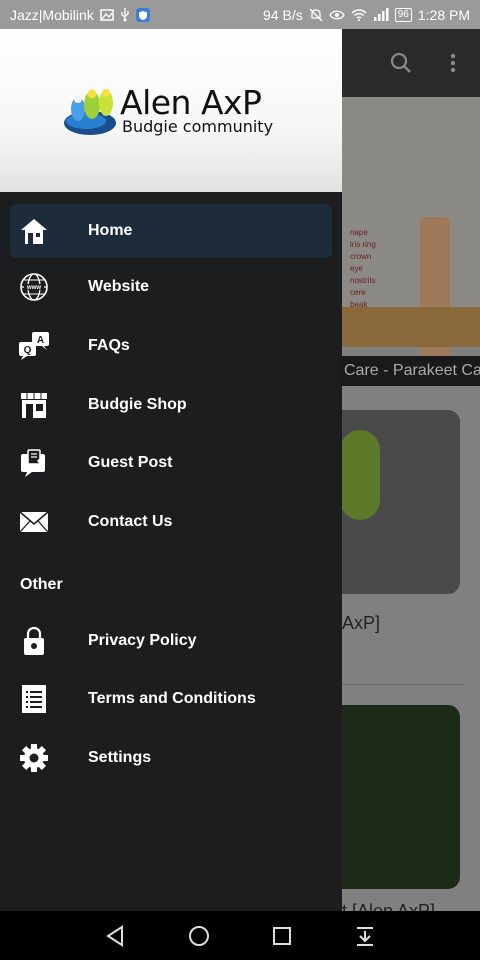 The height and width of the screenshot is (960, 480). Describe the element at coordinates (34, 641) in the screenshot. I see `lock-icon` at that location.